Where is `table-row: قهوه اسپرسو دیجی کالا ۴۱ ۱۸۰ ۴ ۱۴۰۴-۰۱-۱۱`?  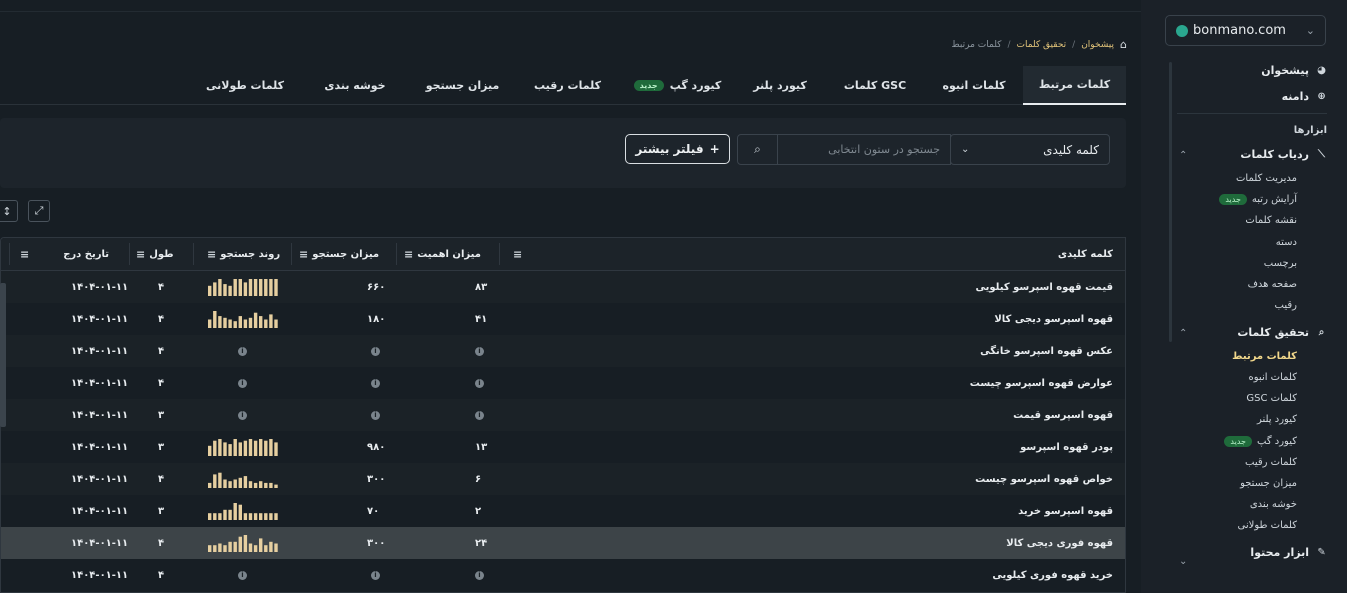
table-row: قهوه اسپرسو دیجی کالا ۴۱ ۱۸۰ ۴ ۱۴۰۴-۰۱-۱۱ is located at coordinates (563, 319).